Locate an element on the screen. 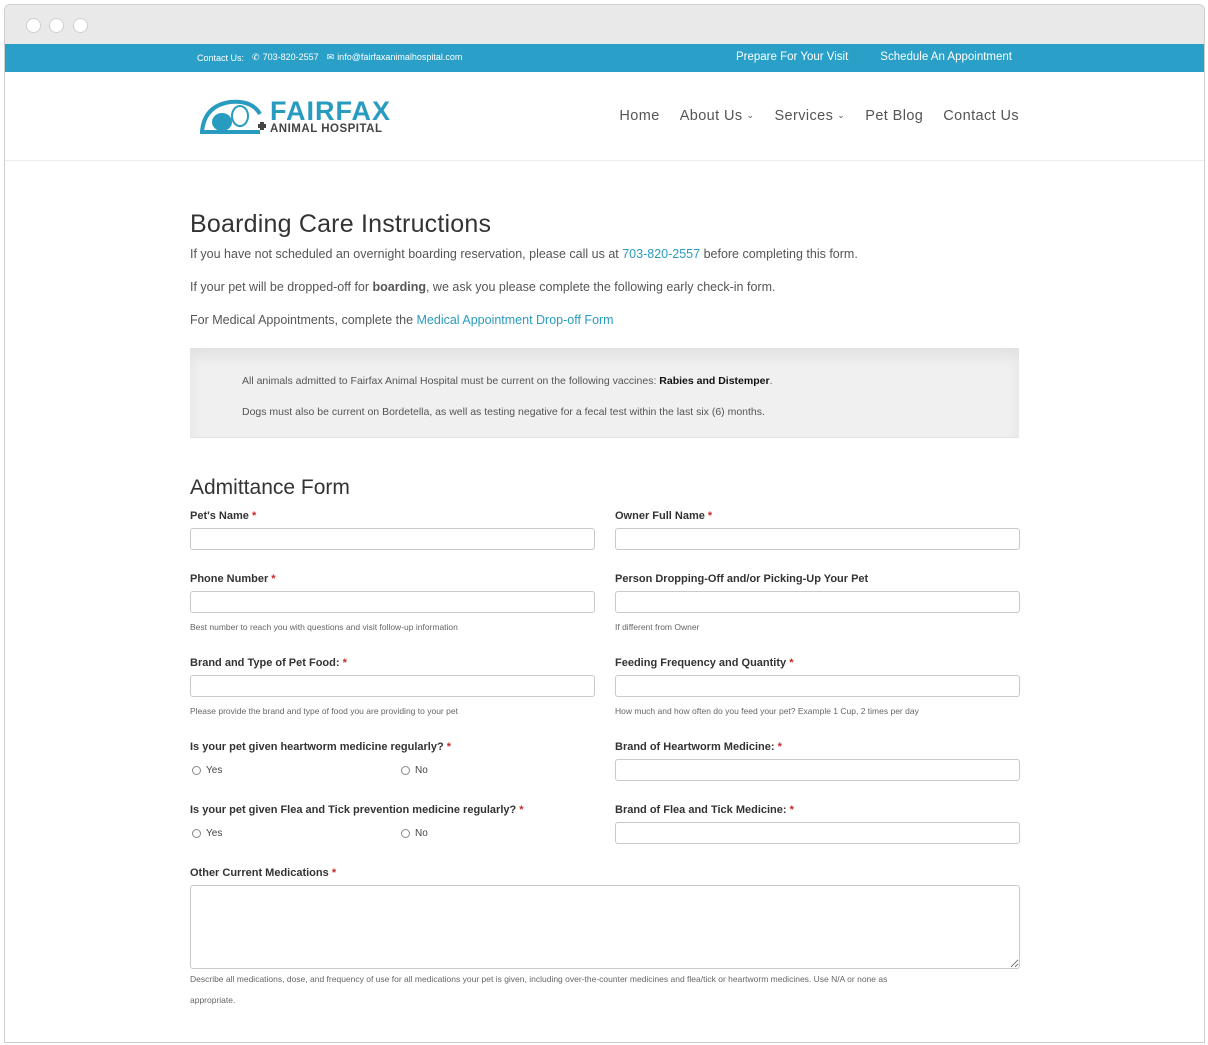  logo-title: FAIRFAX is located at coordinates (331, 111).